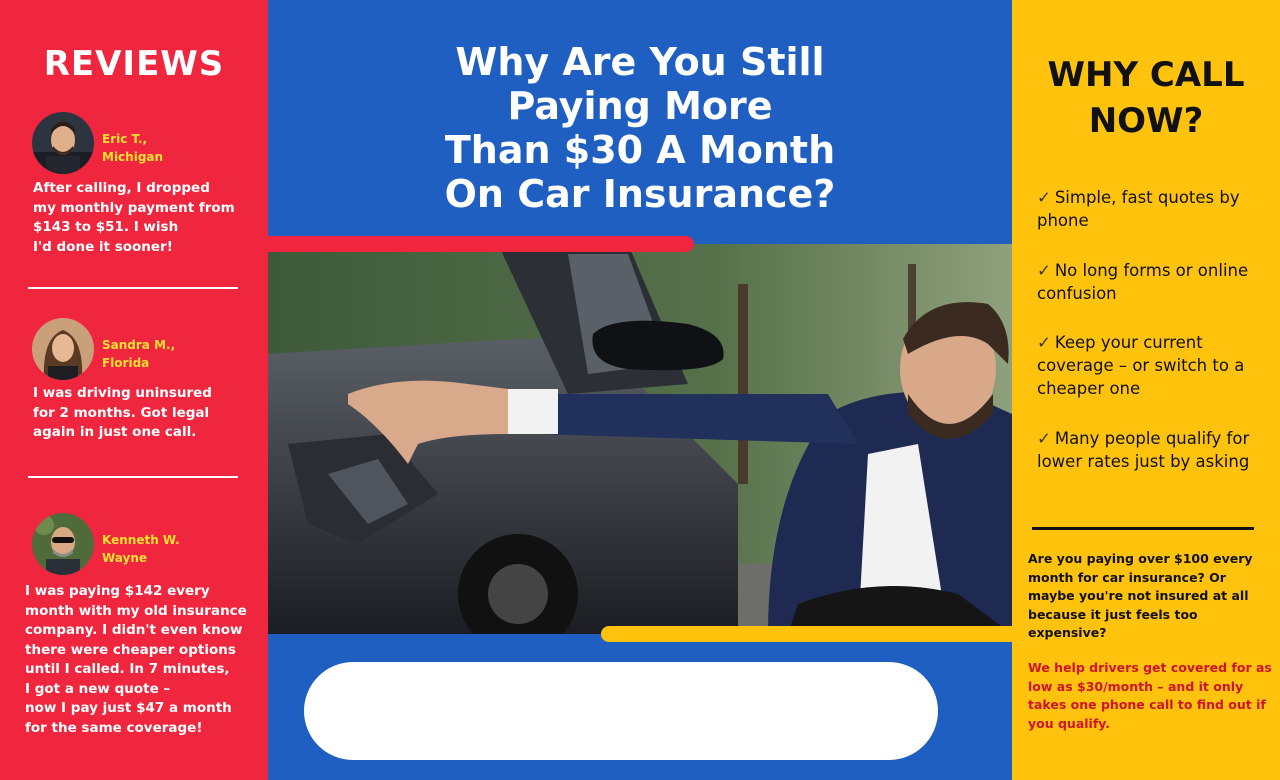  I want to click on review-author: Sandra M., Florida, so click(139, 354).